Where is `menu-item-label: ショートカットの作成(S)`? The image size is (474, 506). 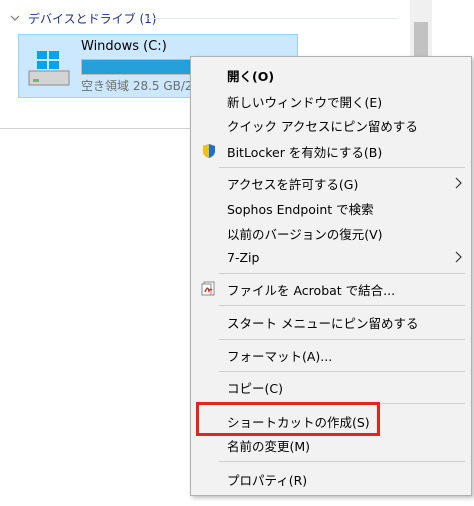 menu-item-label: ショートカットの作成(S) is located at coordinates (298, 422).